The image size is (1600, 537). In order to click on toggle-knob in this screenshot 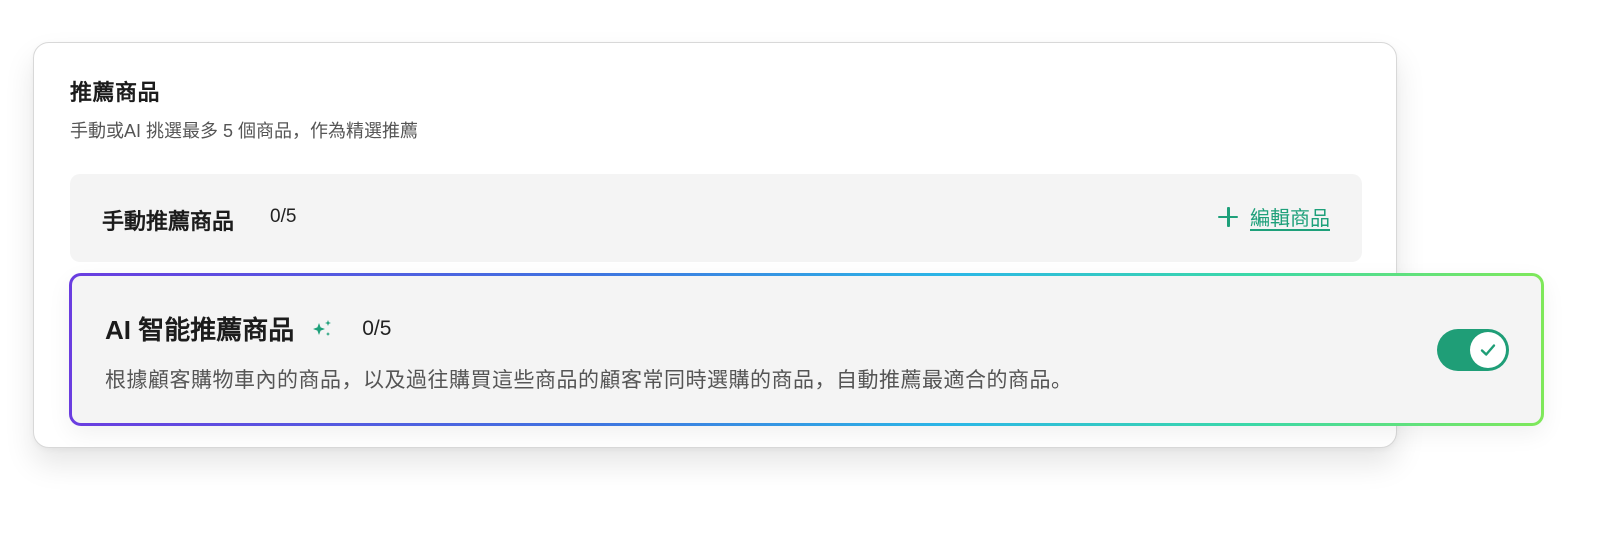, I will do `click(1488, 350)`.